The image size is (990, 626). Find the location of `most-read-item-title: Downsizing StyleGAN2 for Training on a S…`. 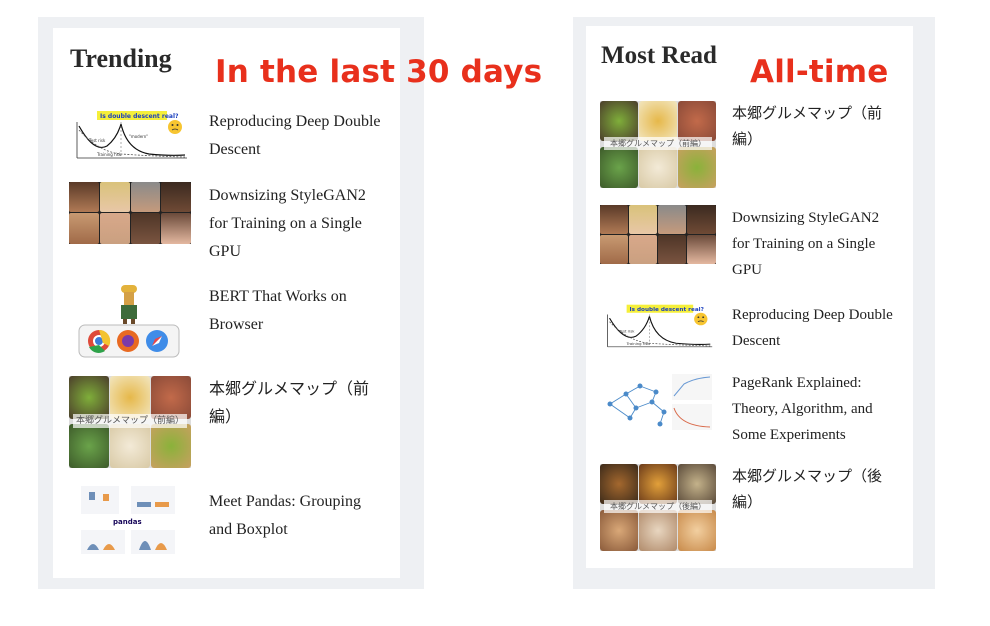

most-read-item-title: Downsizing StyleGAN2 for Training on a S… is located at coordinates (814, 244).